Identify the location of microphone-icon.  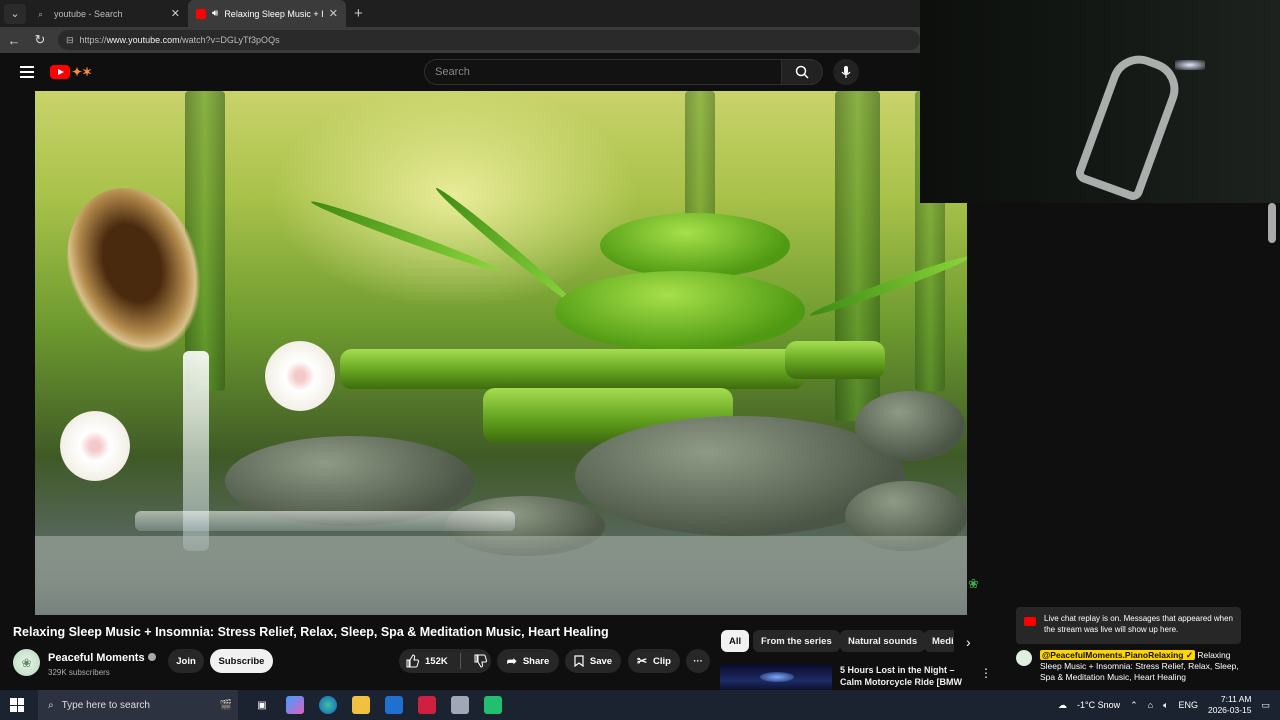
(846, 72).